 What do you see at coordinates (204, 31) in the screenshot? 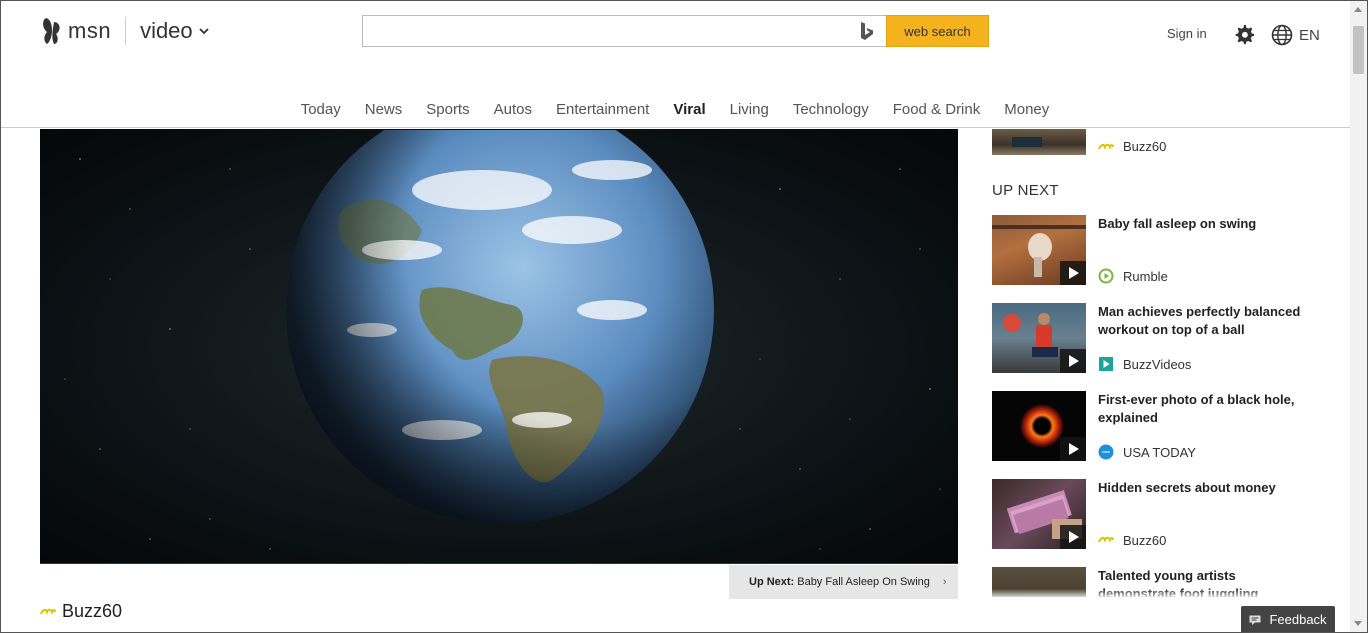
I see `chevron-down-icon` at bounding box center [204, 31].